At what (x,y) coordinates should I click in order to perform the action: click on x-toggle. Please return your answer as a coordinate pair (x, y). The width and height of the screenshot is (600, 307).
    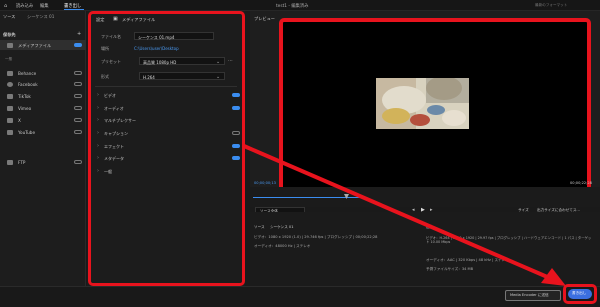
    Looking at the image, I should click on (78, 120).